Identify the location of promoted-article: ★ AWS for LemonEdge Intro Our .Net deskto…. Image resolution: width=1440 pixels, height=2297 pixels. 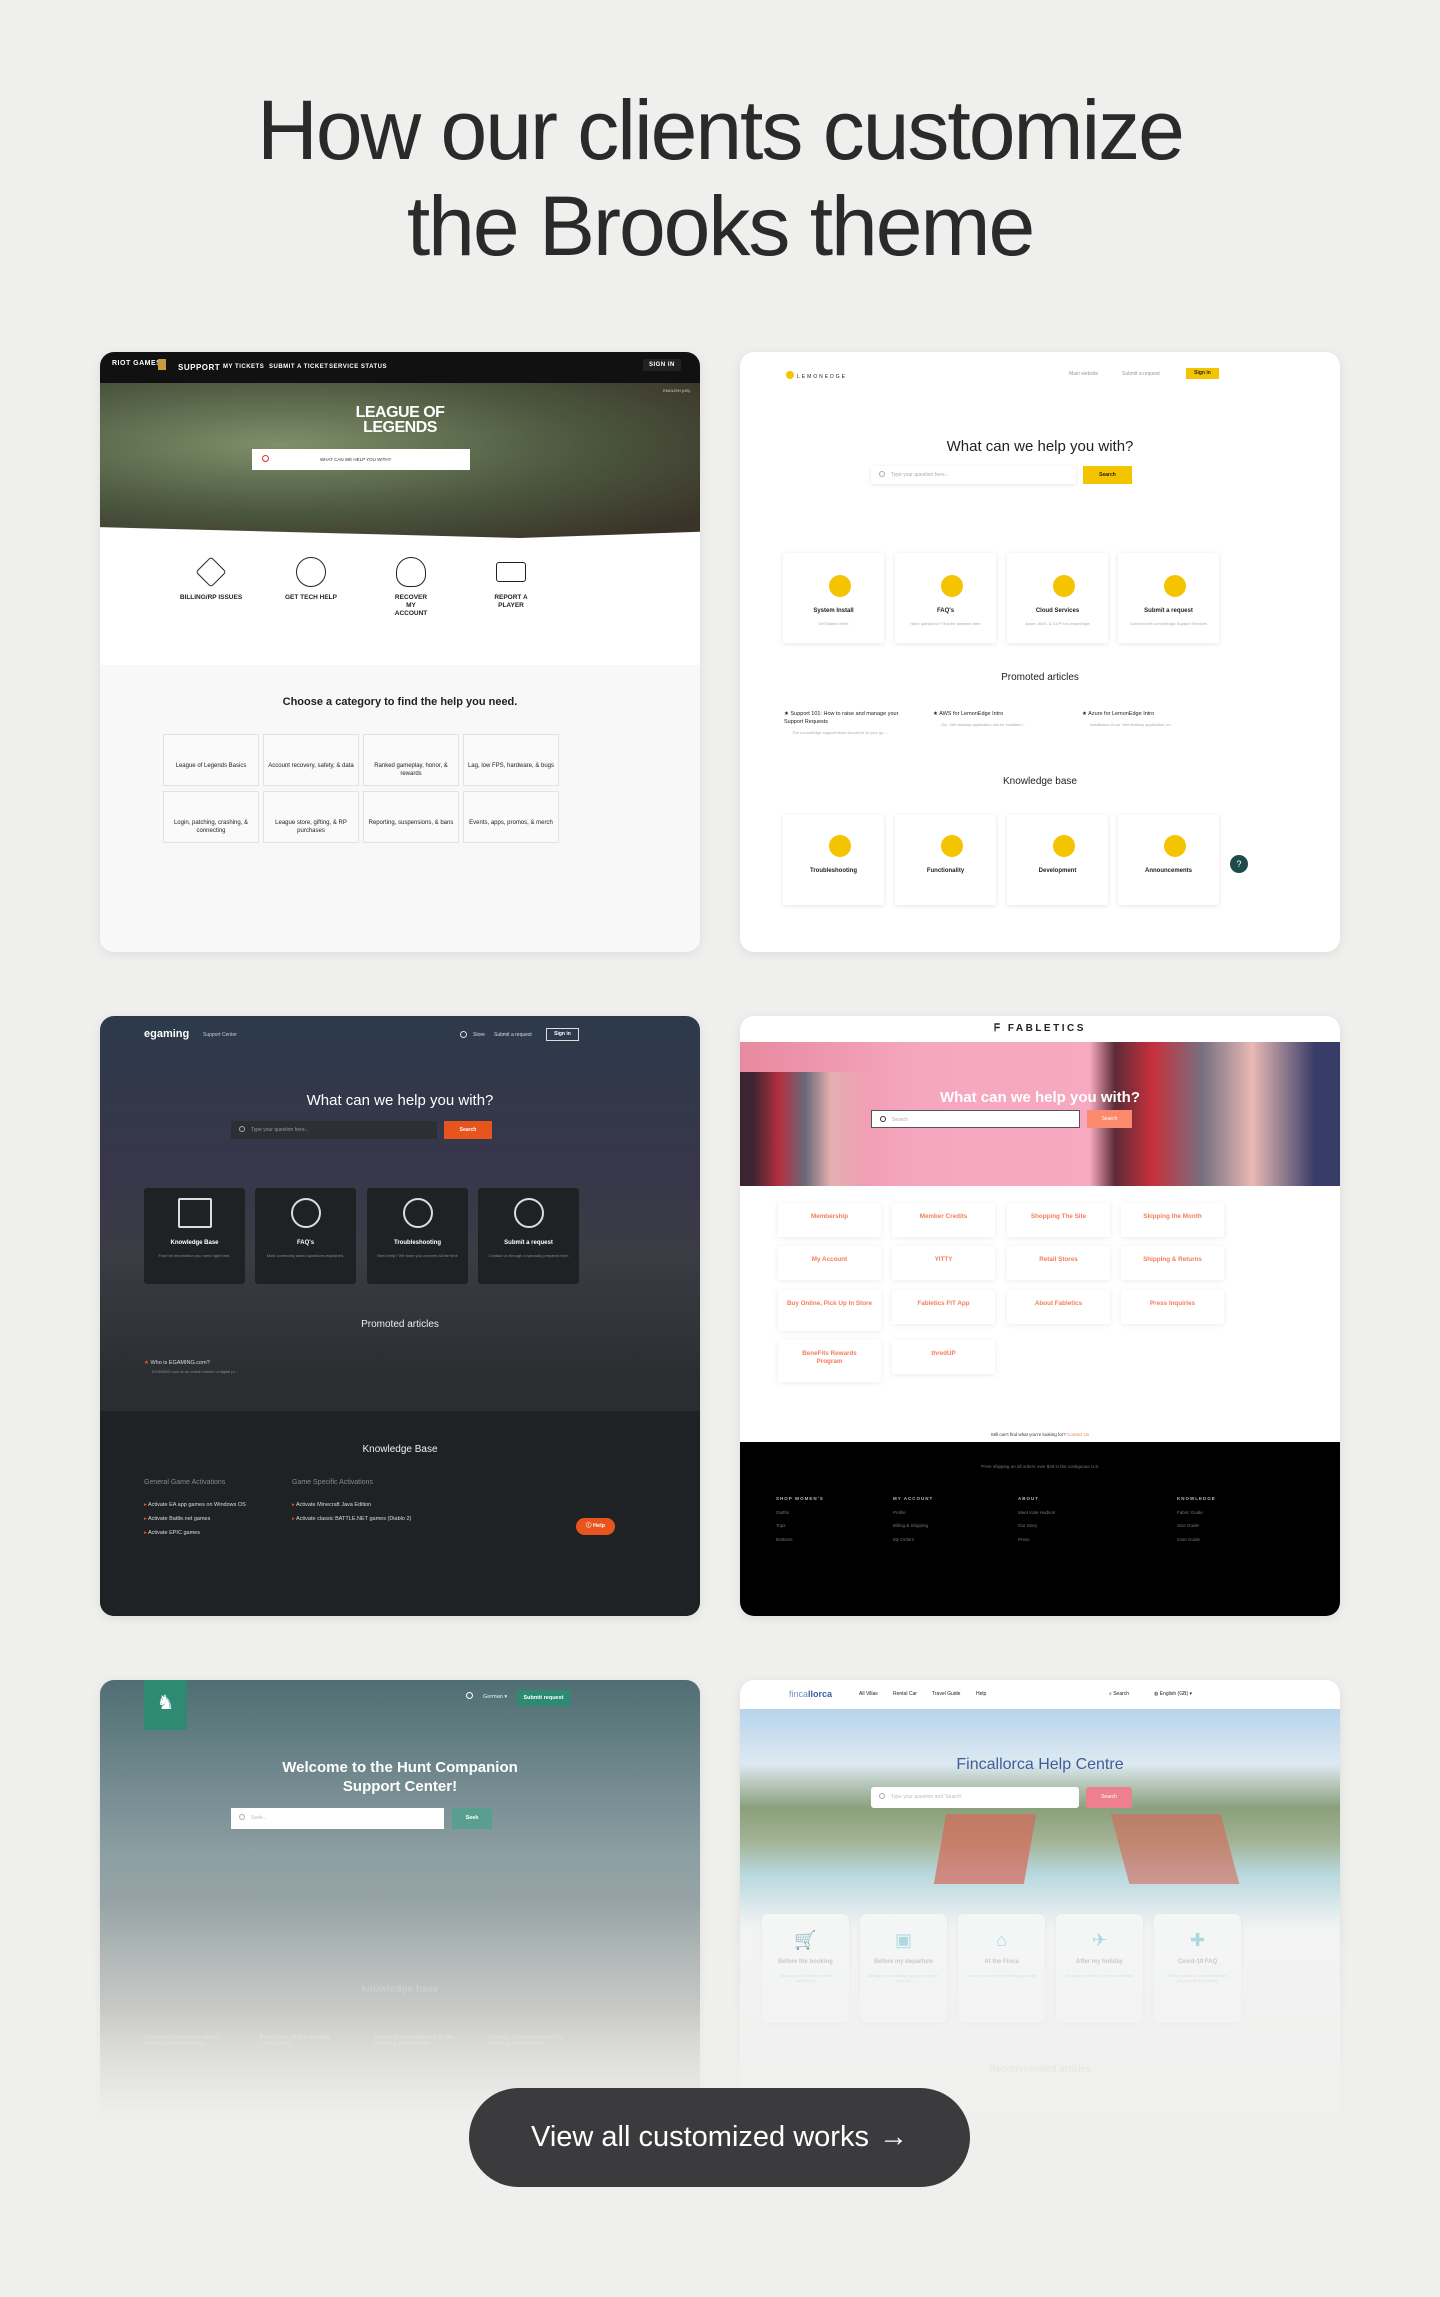
(1000, 719).